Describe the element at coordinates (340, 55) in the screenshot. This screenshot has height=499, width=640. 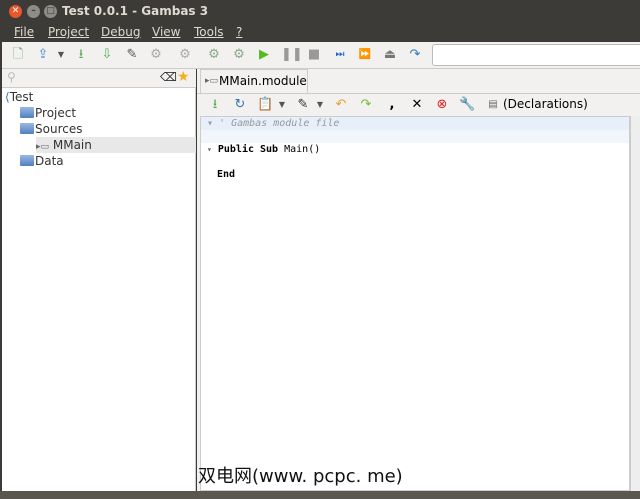
I see `step-icon: ⏭` at that location.